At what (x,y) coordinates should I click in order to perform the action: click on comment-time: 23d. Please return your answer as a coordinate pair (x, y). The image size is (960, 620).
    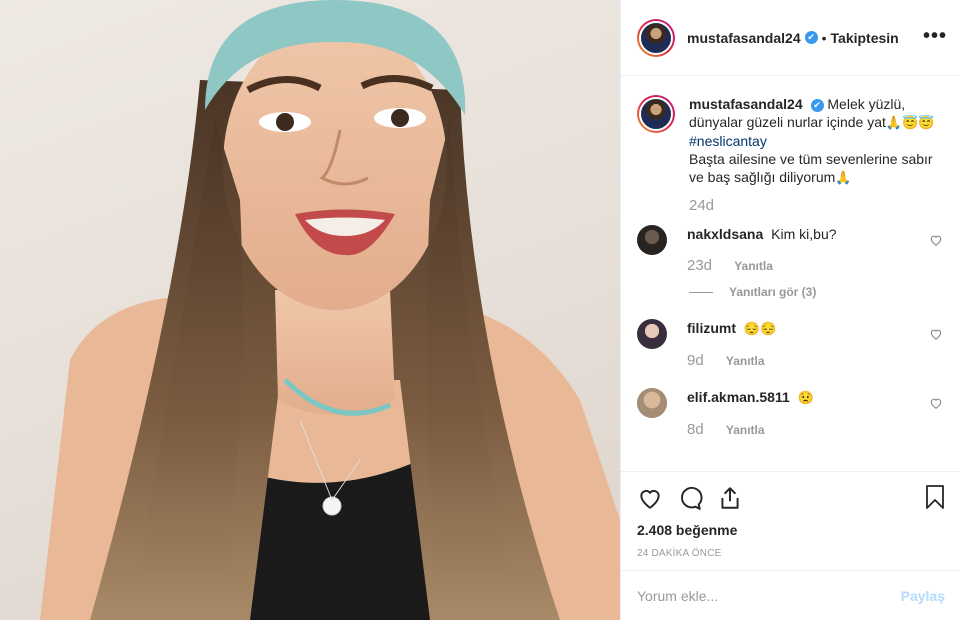
    Looking at the image, I should click on (699, 265).